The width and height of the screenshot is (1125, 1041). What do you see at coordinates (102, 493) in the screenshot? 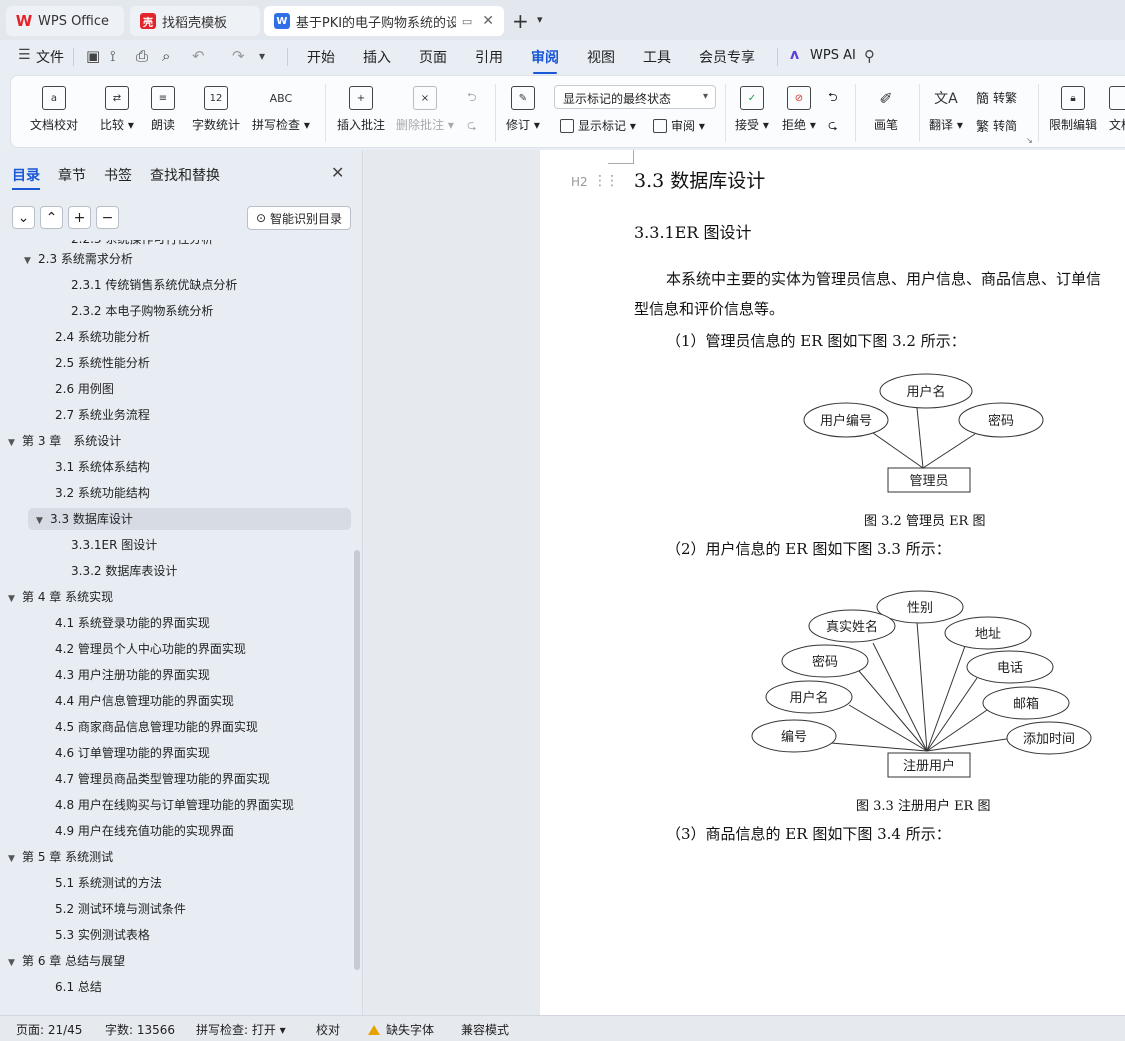
I see `toc-item: 3.2 系统功能结构` at bounding box center [102, 493].